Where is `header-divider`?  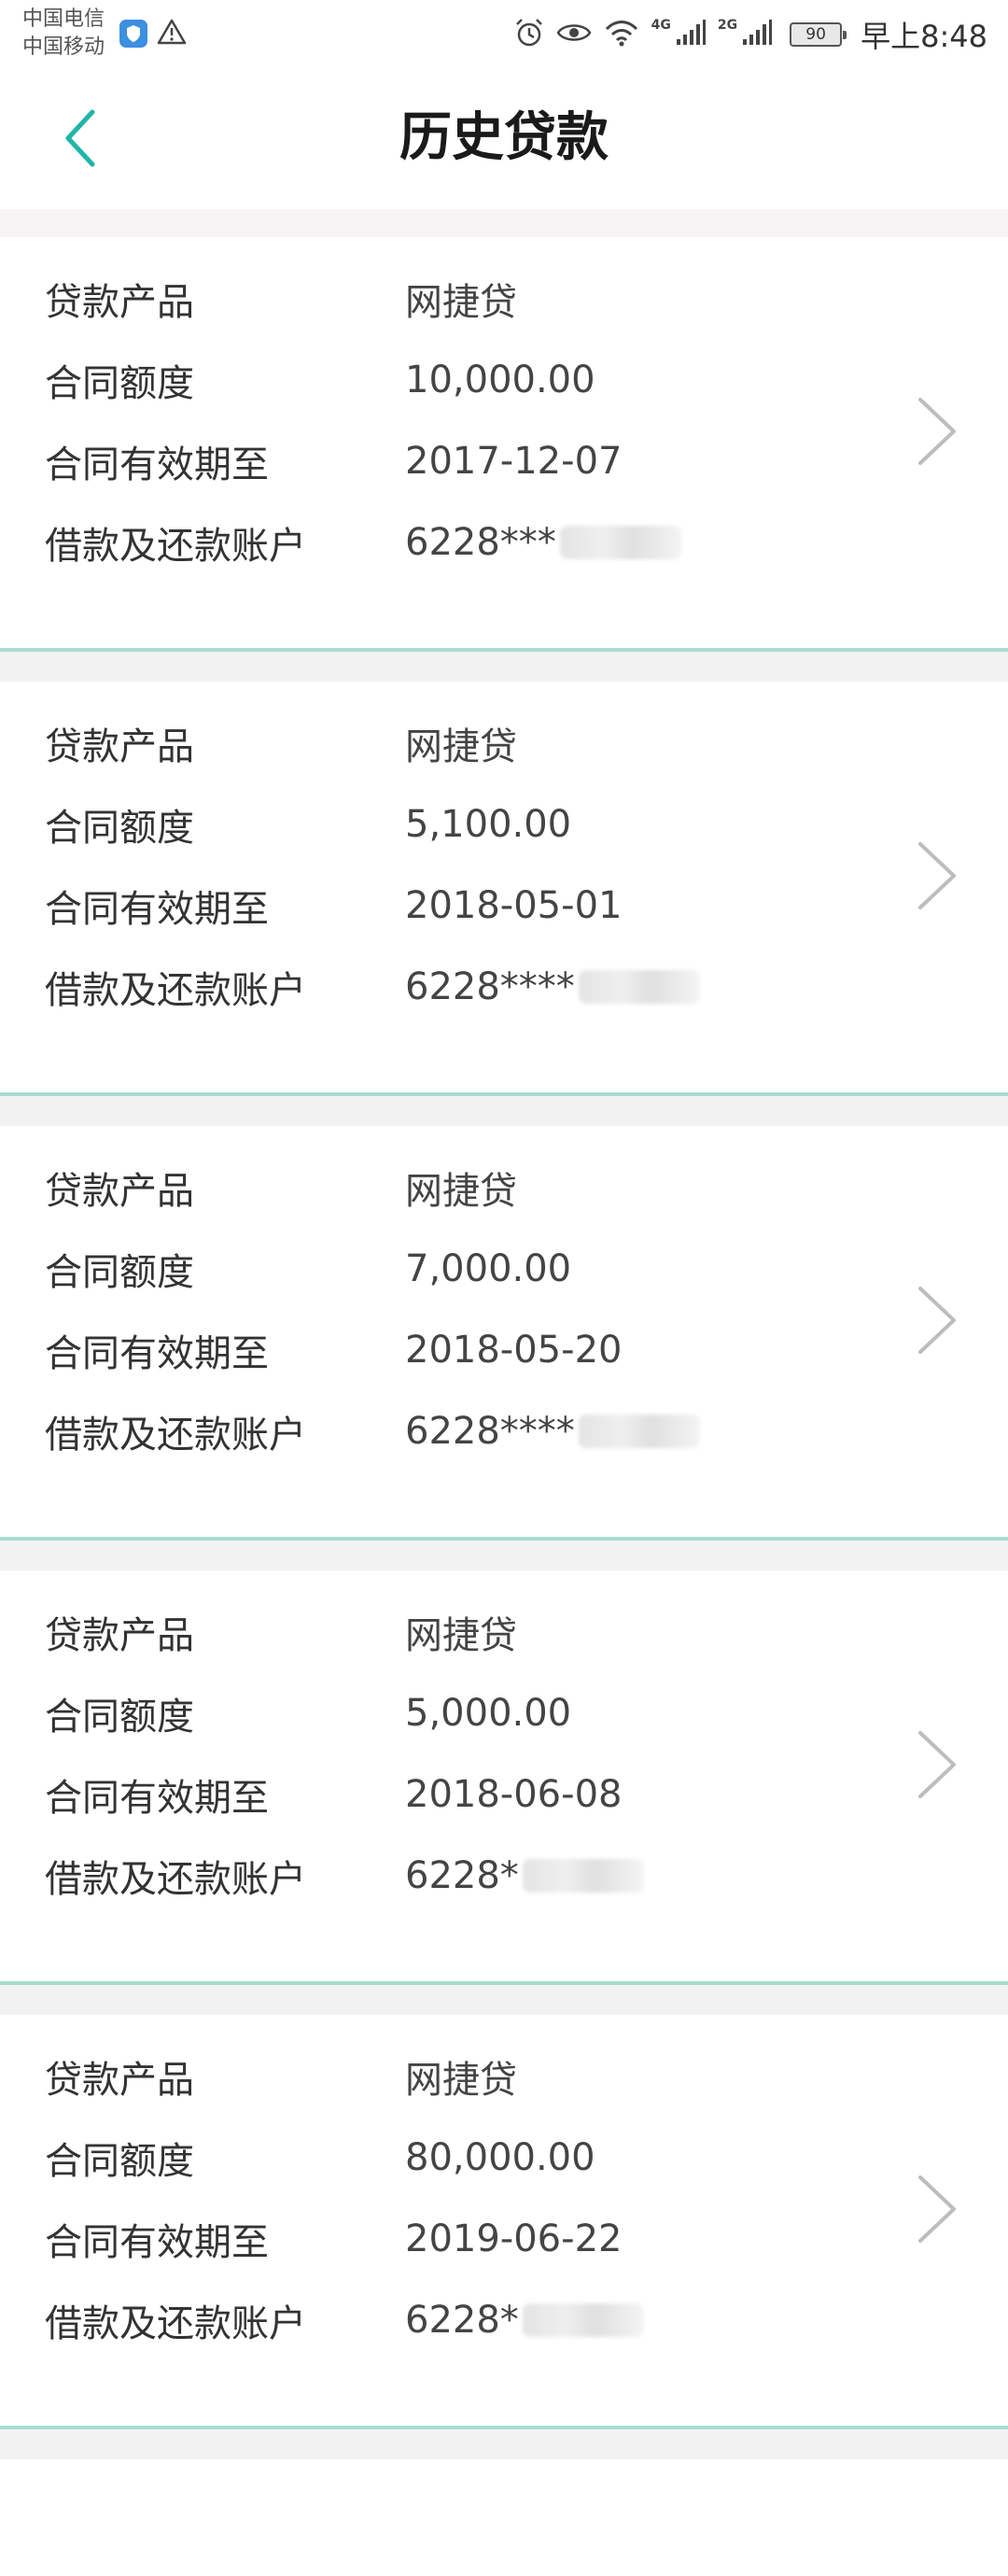 header-divider is located at coordinates (504, 223).